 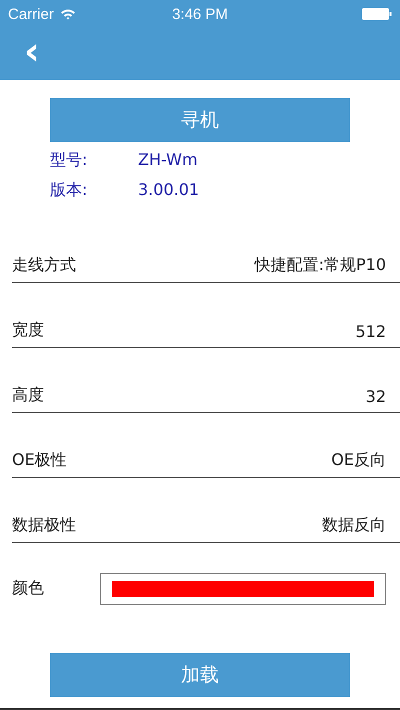 What do you see at coordinates (69, 160) in the screenshot?
I see `info-label: 型号:` at bounding box center [69, 160].